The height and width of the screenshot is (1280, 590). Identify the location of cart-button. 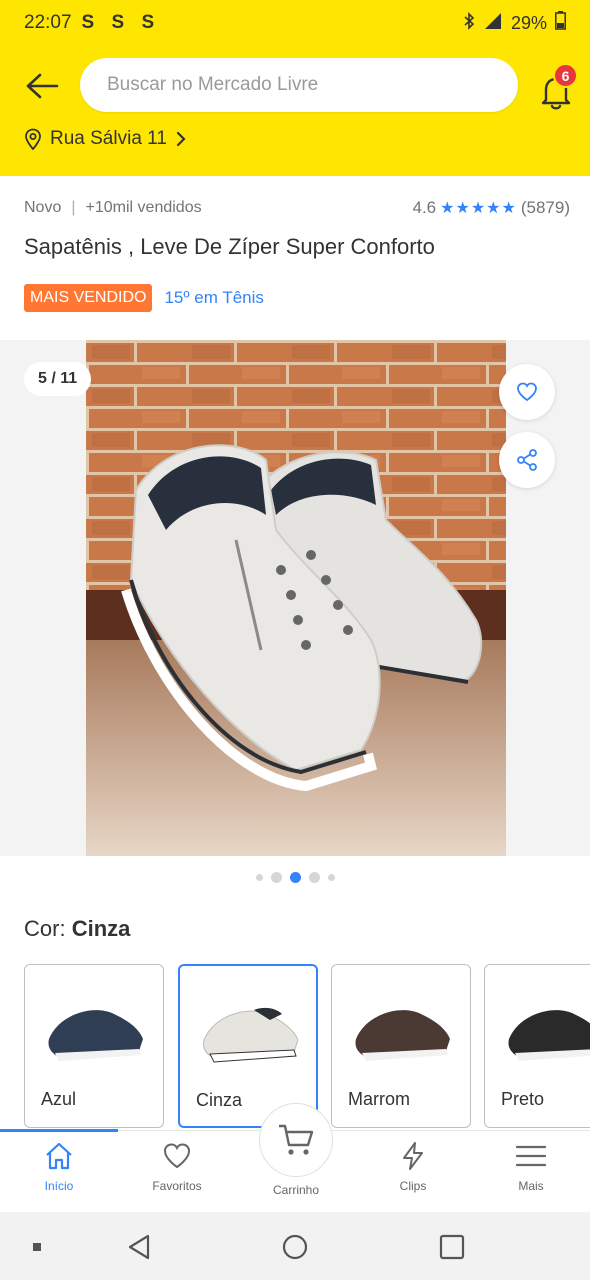
(296, 1140).